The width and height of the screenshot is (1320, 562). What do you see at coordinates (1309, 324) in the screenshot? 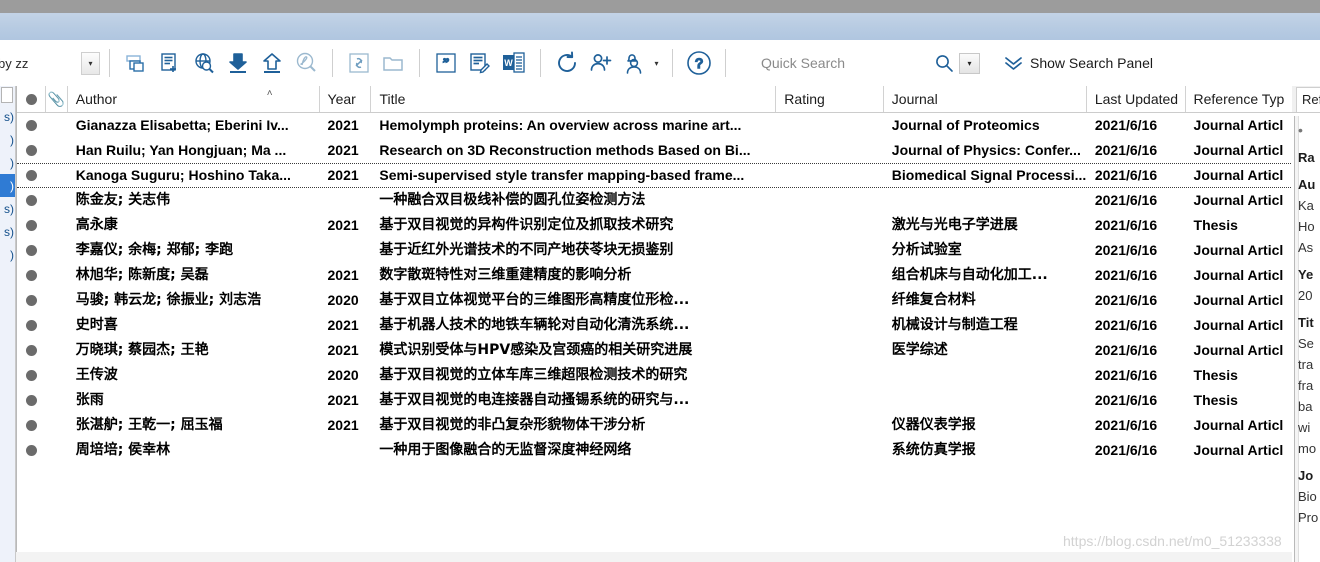
I see `preview-field-list: • Ra Au Ka Ho As Ye 20 Tit Se tra fra ba wi mo Jo Bio Pro` at bounding box center [1309, 324].